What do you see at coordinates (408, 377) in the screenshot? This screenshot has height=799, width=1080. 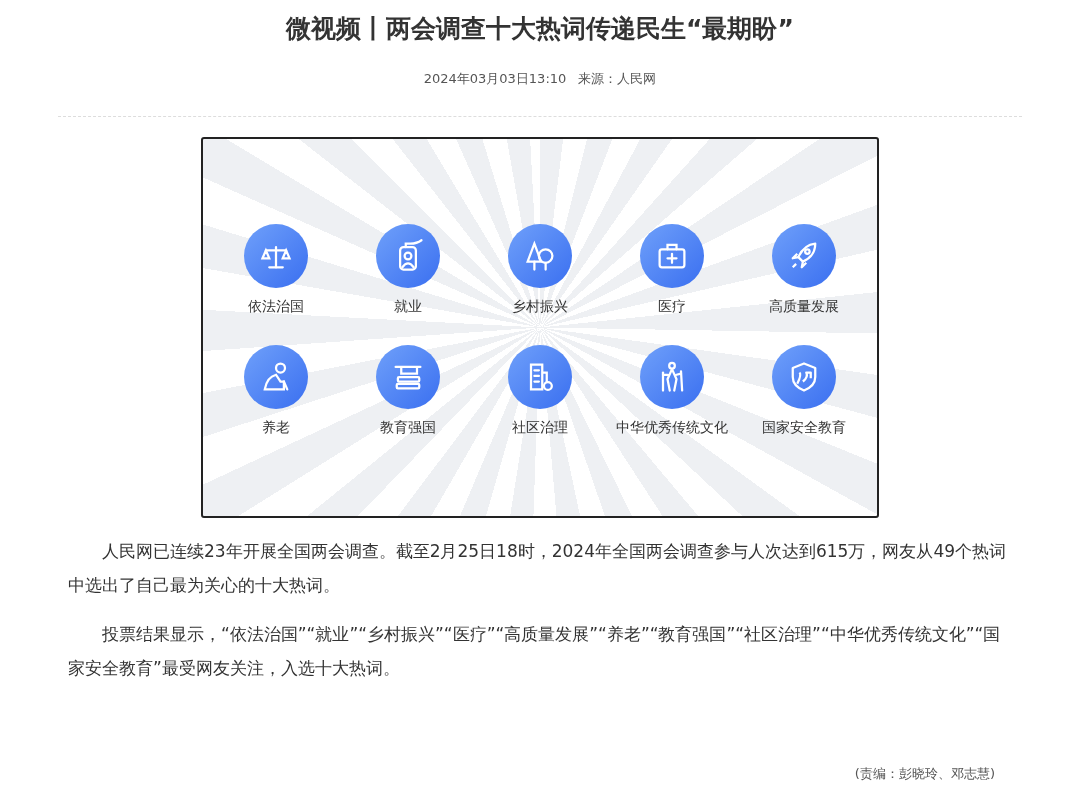 I see `books-icon` at bounding box center [408, 377].